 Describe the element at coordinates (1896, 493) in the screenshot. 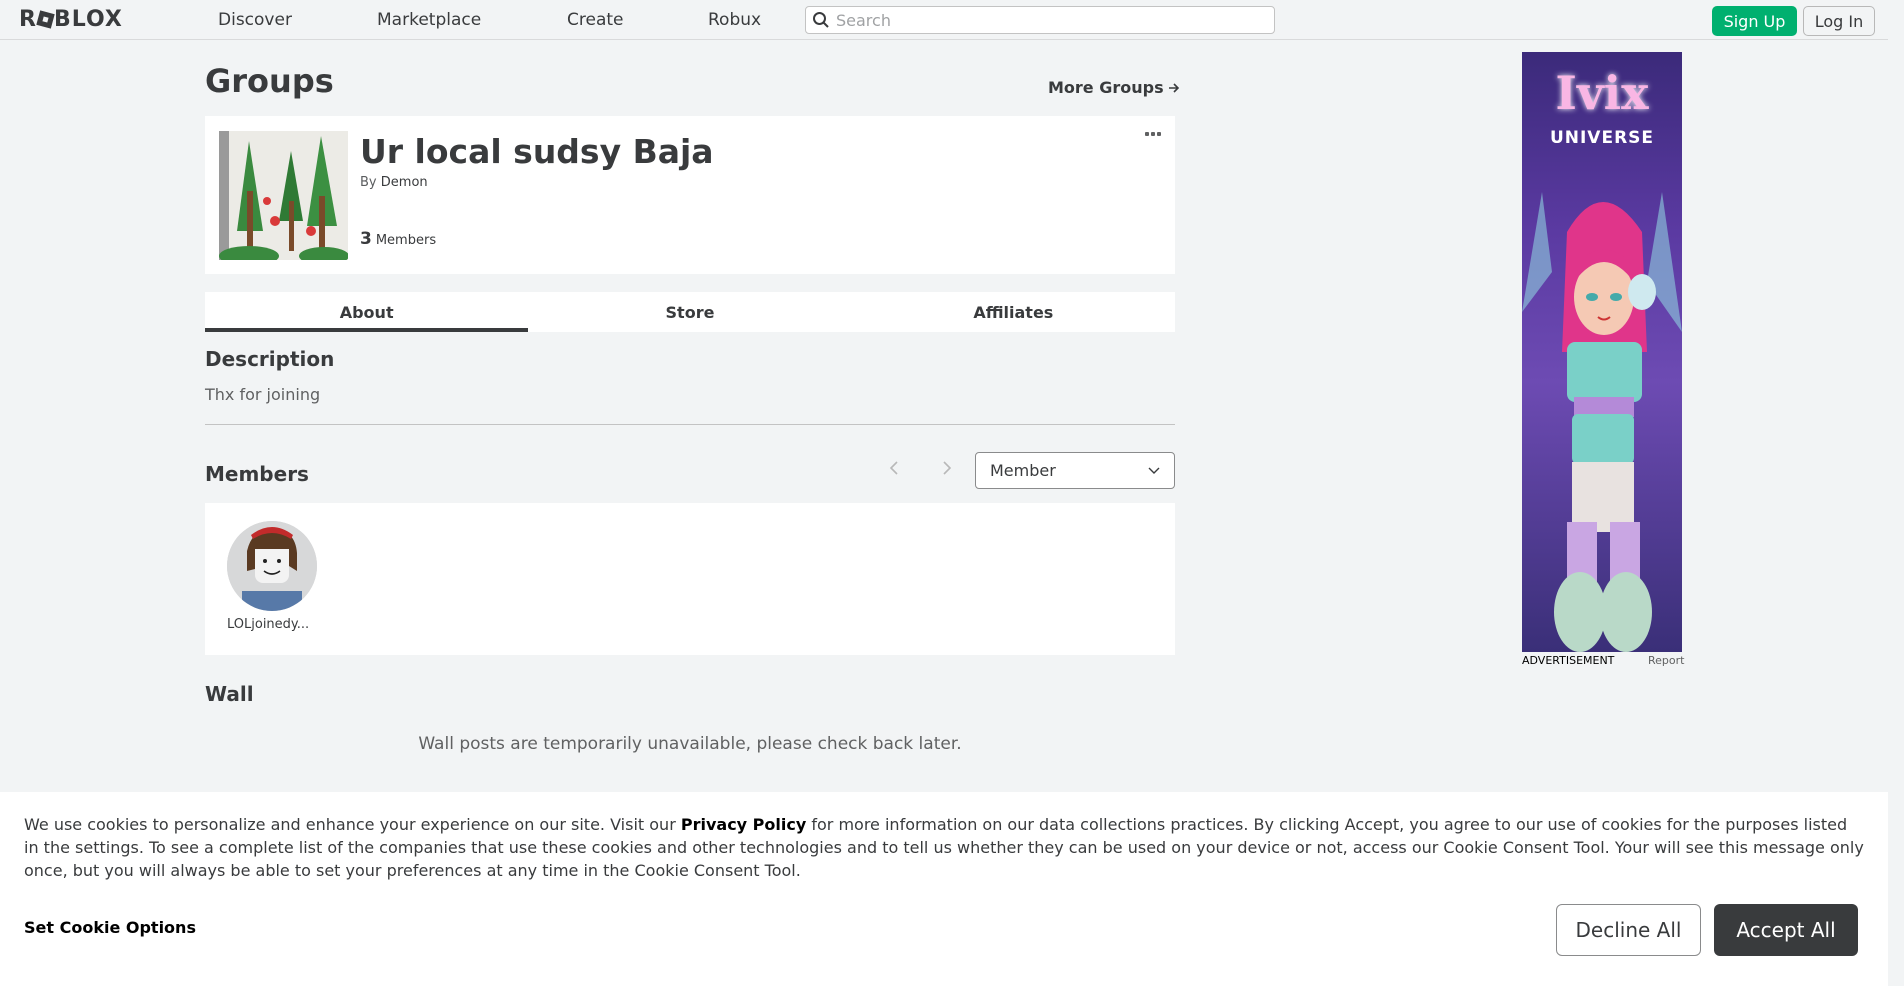

I see `page-scrollbar` at that location.